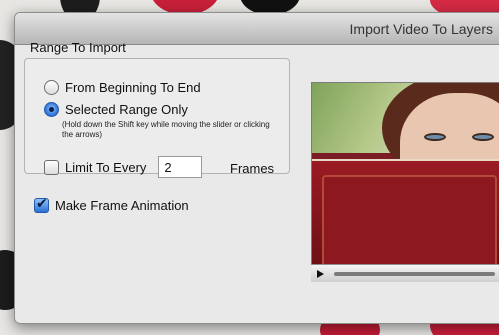 The height and width of the screenshot is (335, 499). What do you see at coordinates (421, 29) in the screenshot?
I see `window-title: Import Video To Layers` at bounding box center [421, 29].